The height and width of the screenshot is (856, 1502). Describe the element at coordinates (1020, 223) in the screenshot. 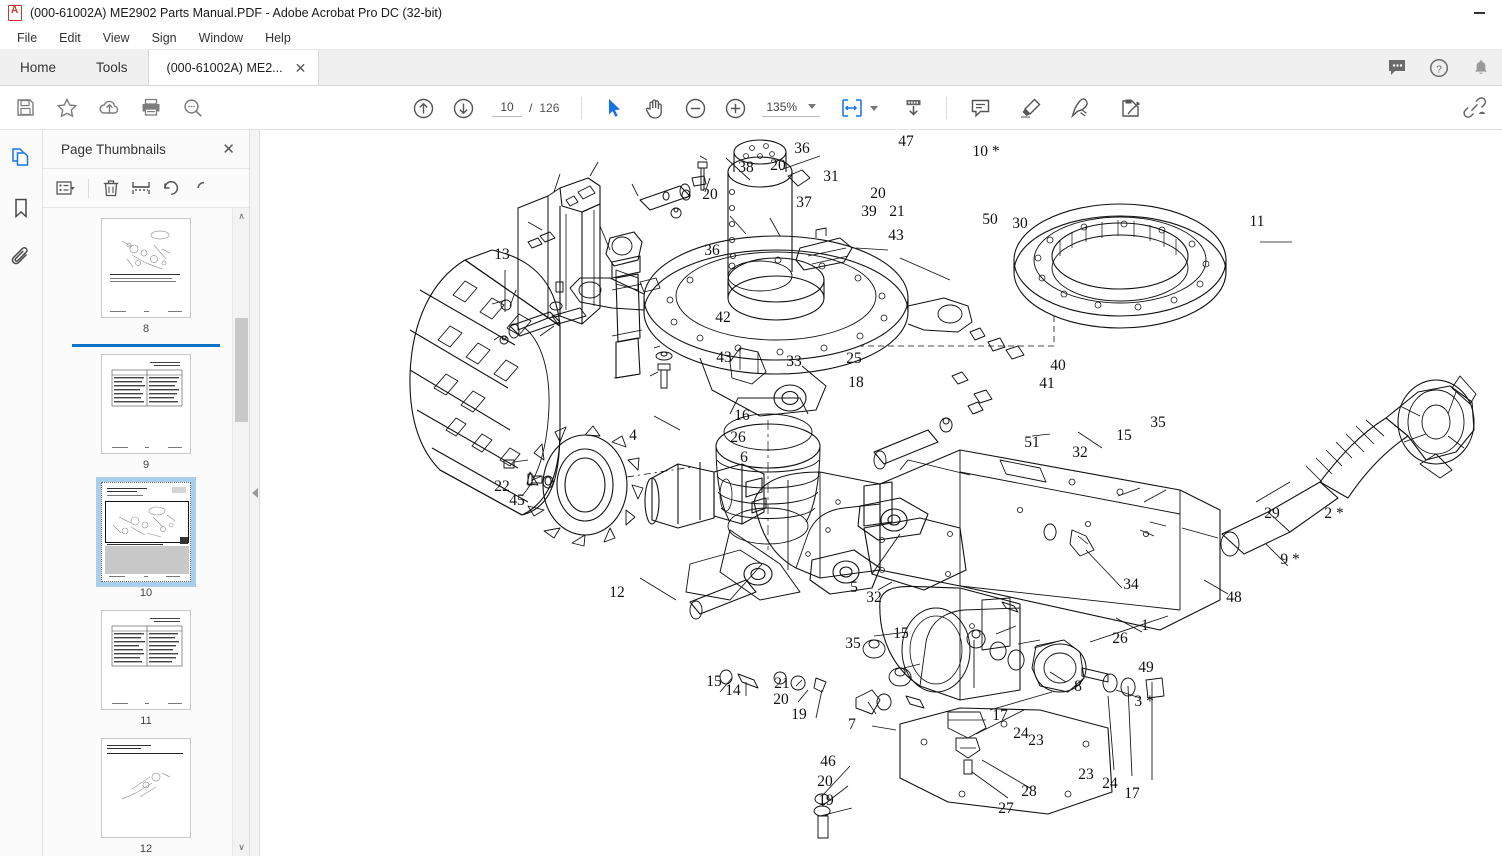

I see `part-callout: 30` at that location.